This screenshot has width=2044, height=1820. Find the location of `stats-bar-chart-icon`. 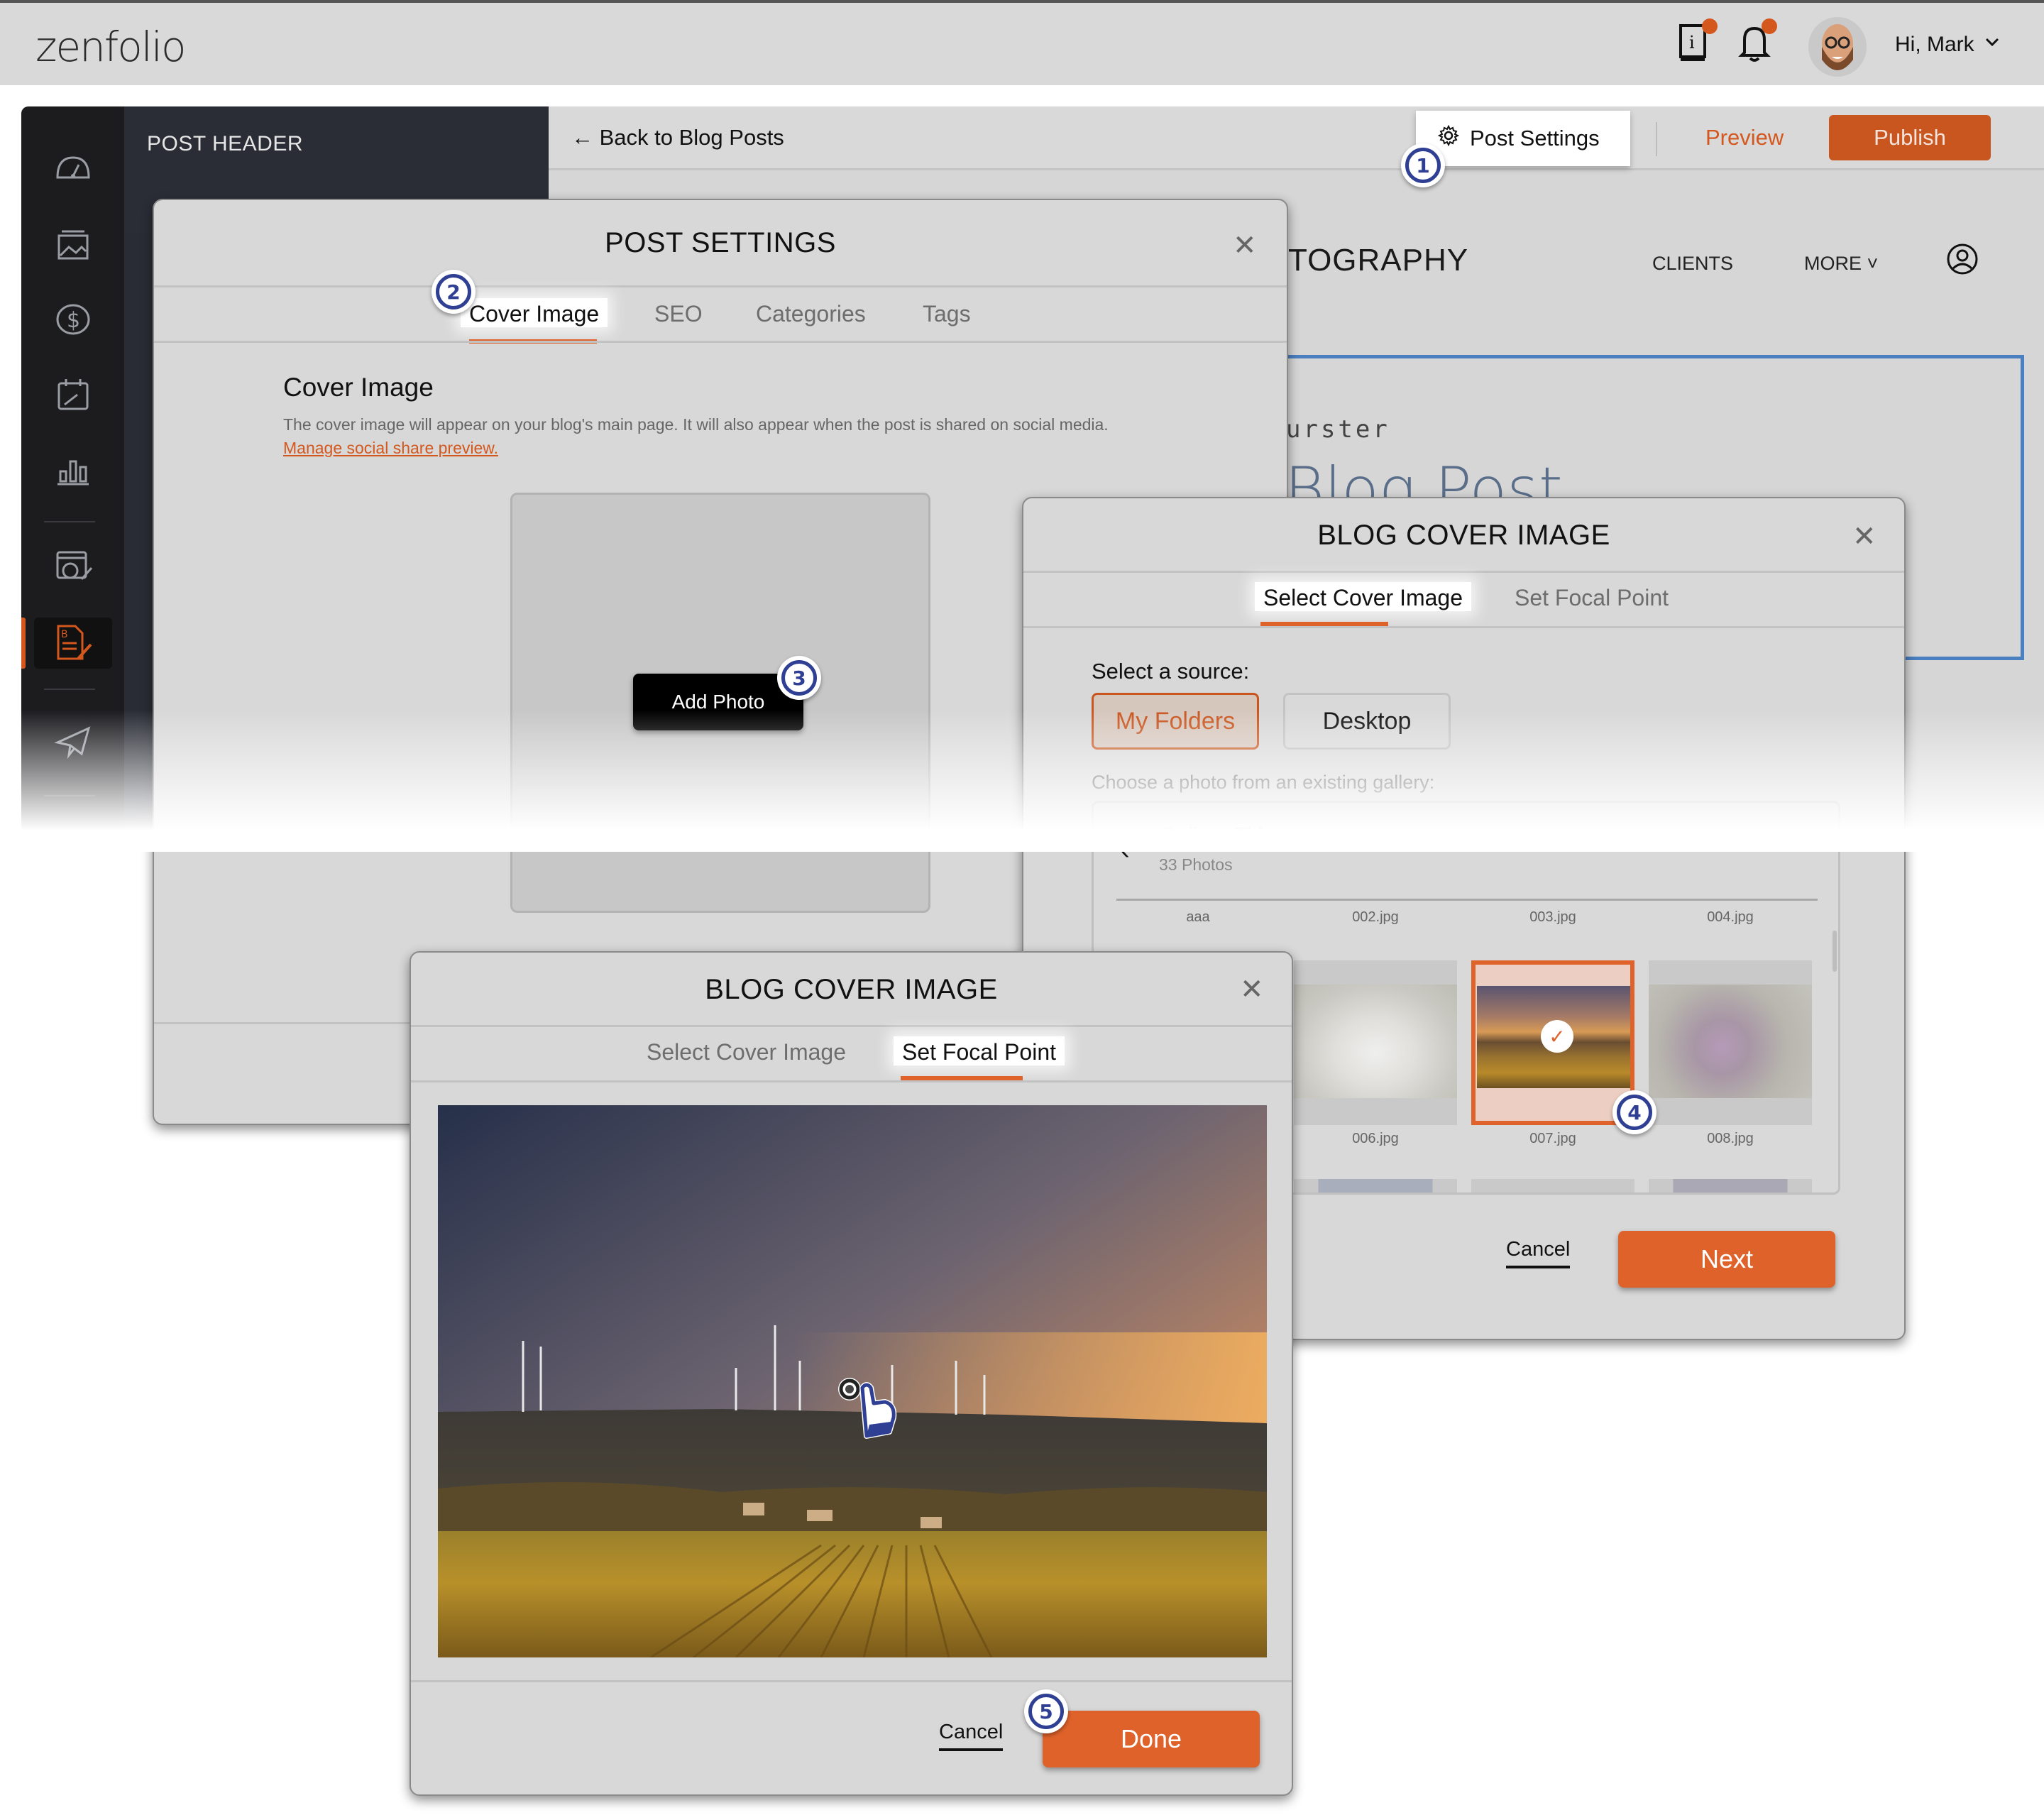

stats-bar-chart-icon is located at coordinates (73, 470).